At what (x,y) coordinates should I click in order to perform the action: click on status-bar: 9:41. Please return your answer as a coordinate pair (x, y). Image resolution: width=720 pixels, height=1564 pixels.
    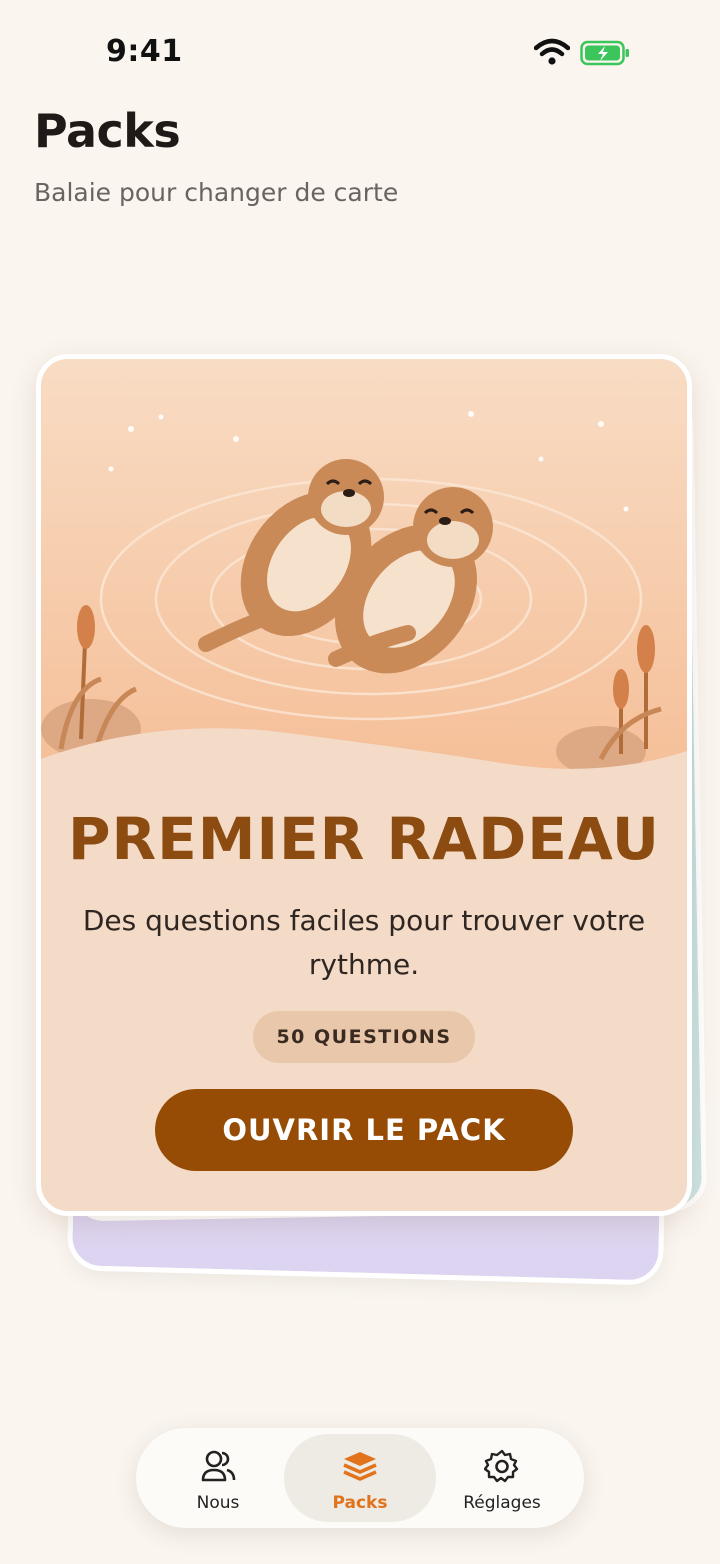
    Looking at the image, I should click on (360, 50).